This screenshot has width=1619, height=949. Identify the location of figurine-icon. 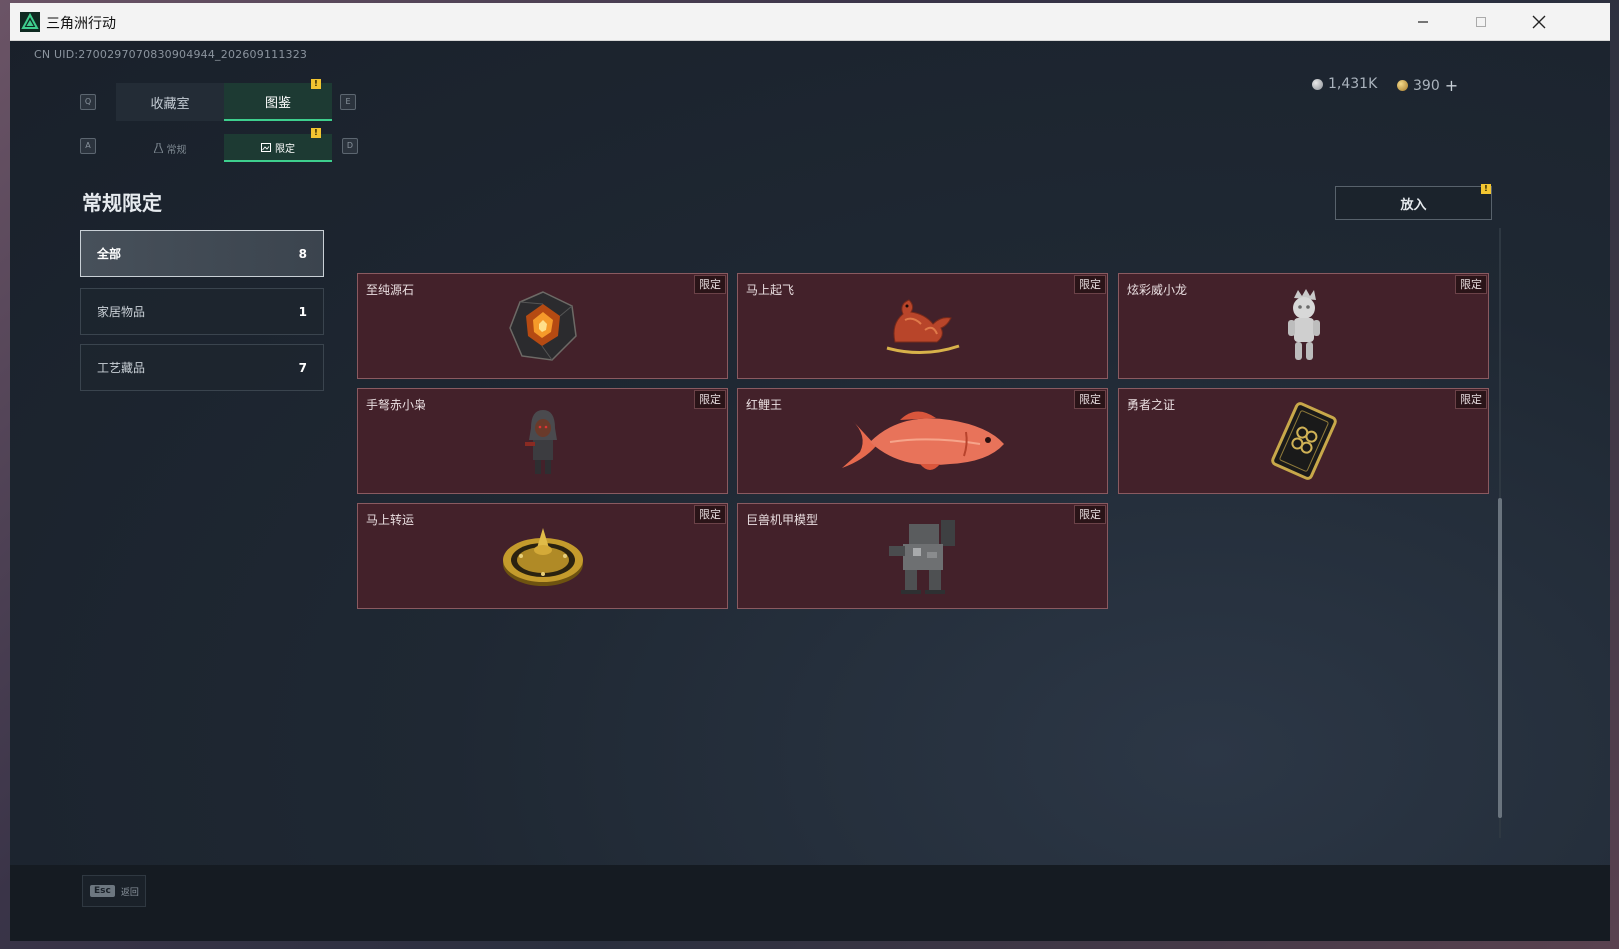
(1303, 324).